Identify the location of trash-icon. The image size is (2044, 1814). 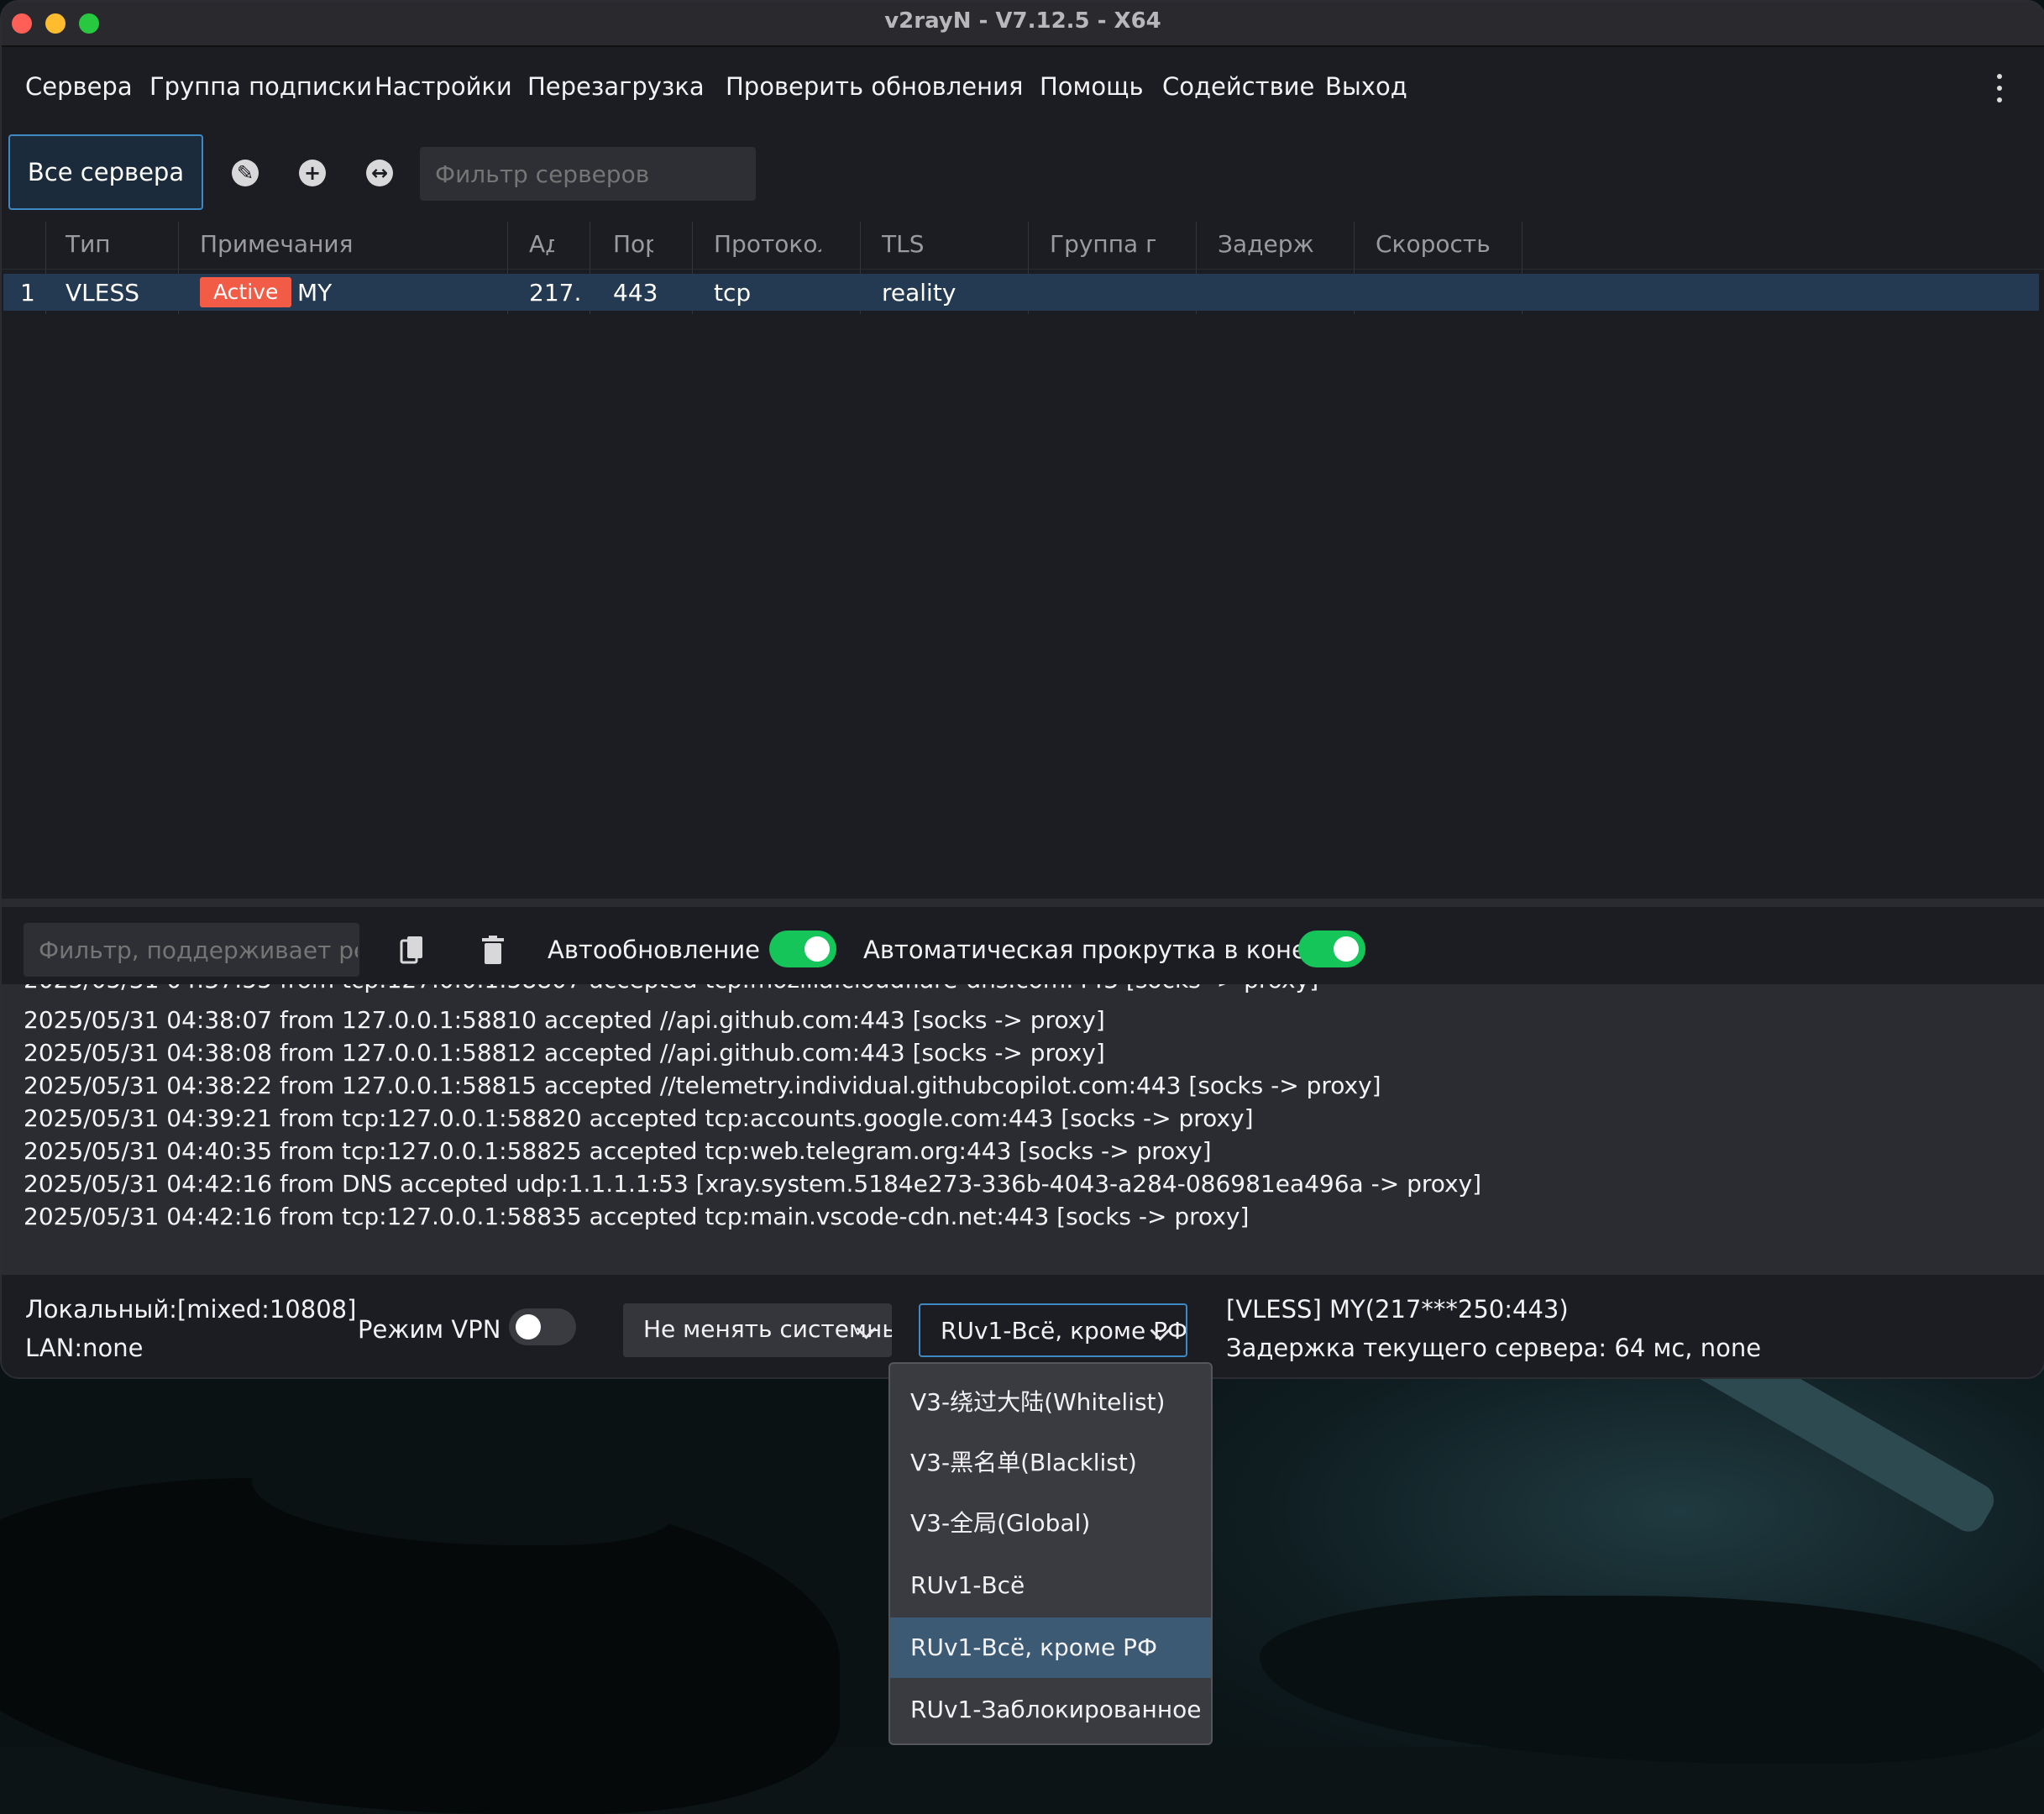
(493, 951).